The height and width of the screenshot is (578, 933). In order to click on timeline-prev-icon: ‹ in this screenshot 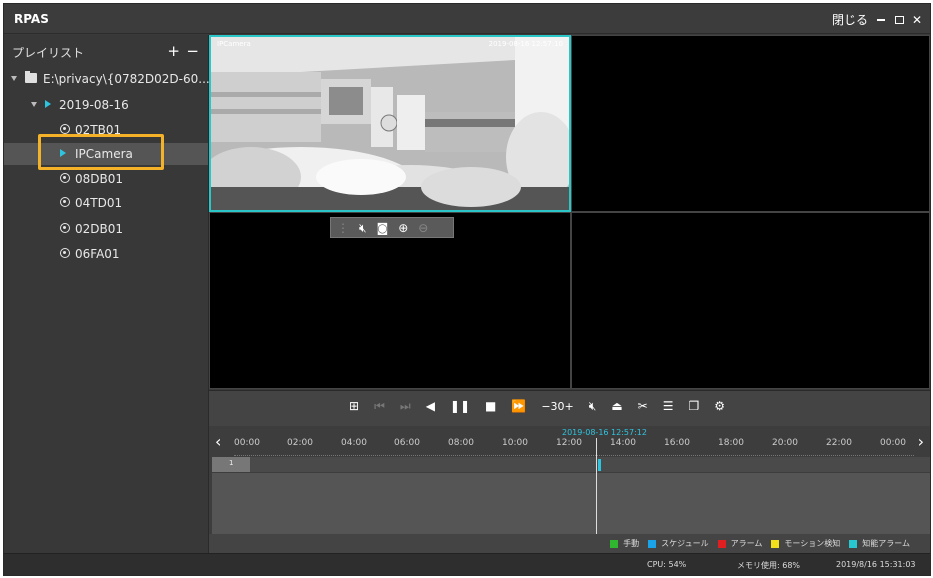, I will do `click(218, 441)`.